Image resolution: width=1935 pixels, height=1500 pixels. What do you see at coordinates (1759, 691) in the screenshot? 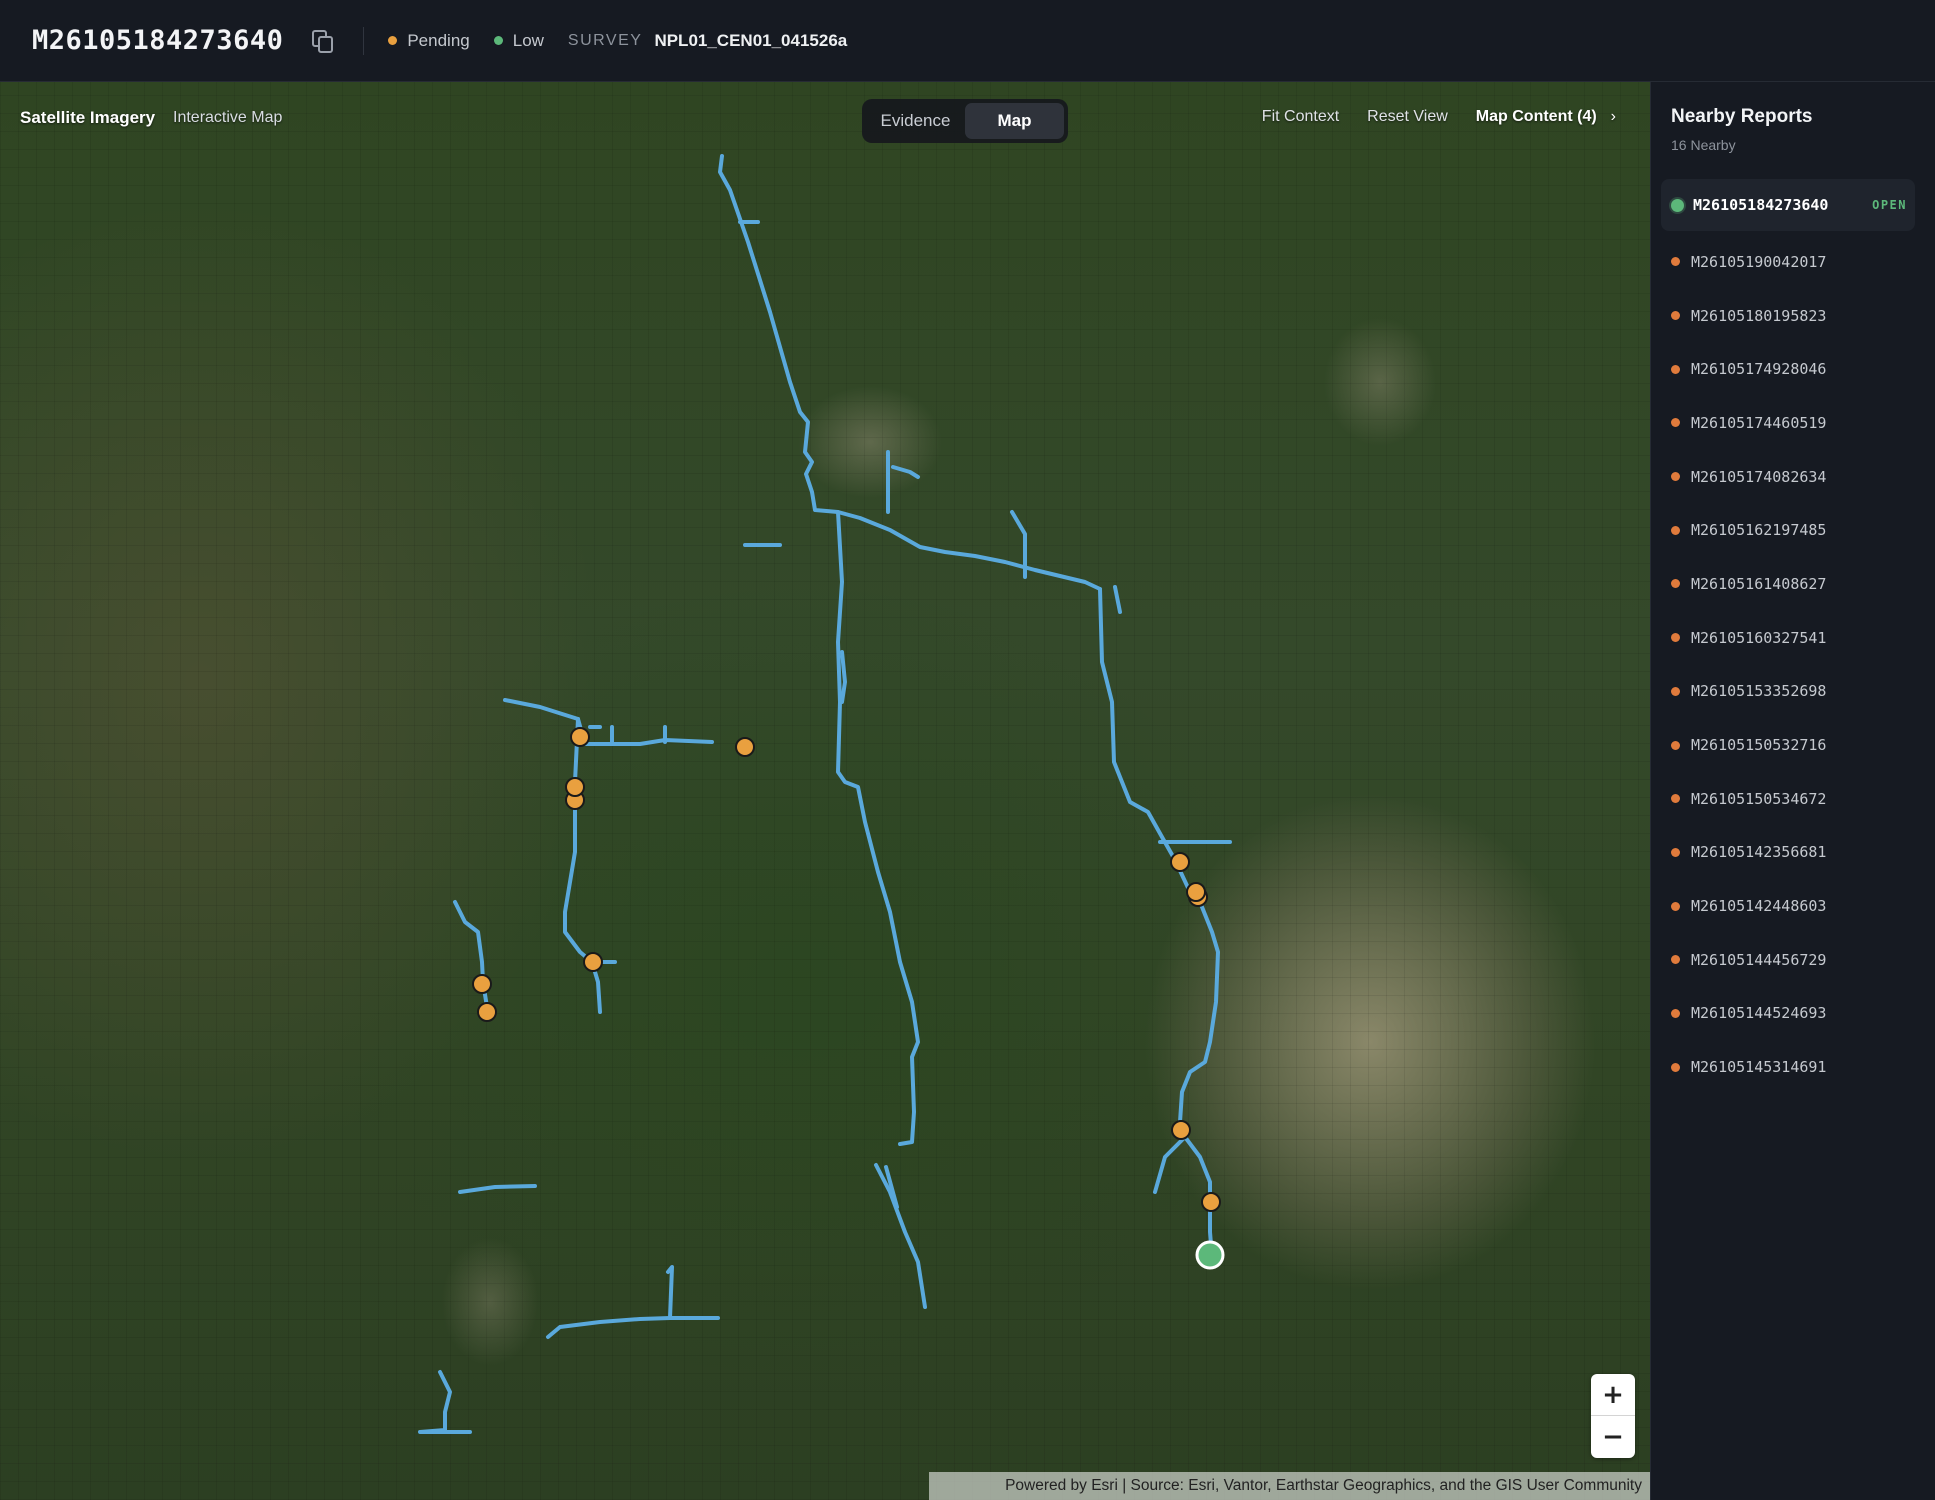
I see `nearby-report-id: M26105153352698` at bounding box center [1759, 691].